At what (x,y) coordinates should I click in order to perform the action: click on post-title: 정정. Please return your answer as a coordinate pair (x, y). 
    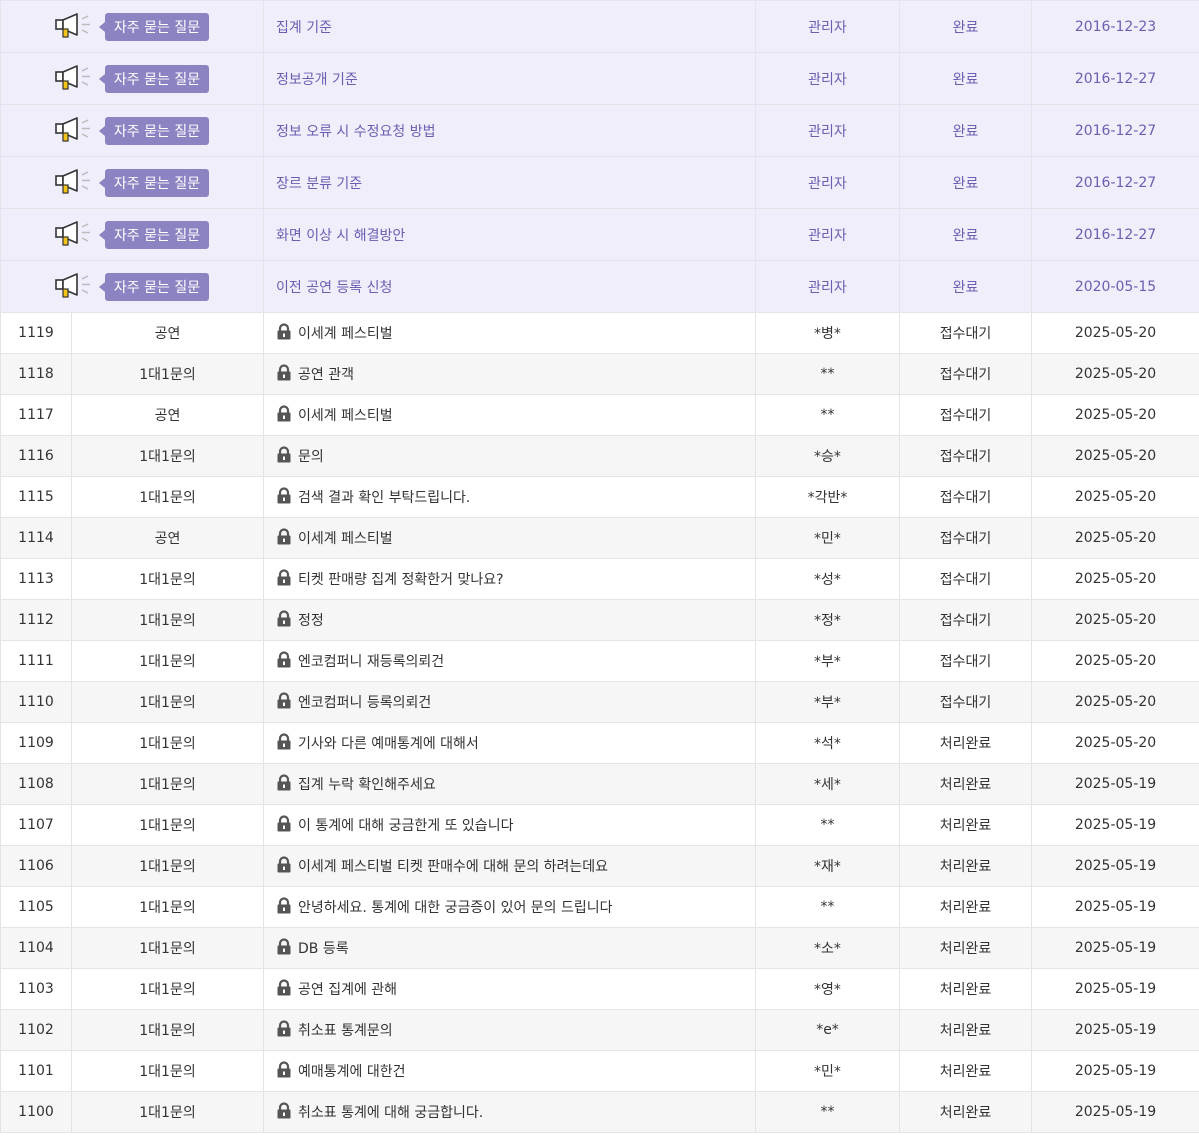
    Looking at the image, I should click on (311, 621).